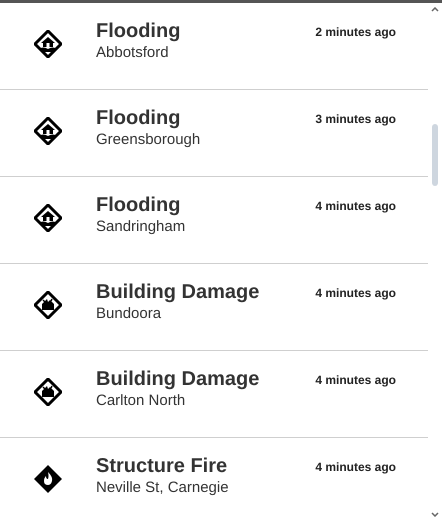  What do you see at coordinates (48, 479) in the screenshot?
I see `flame-icon` at bounding box center [48, 479].